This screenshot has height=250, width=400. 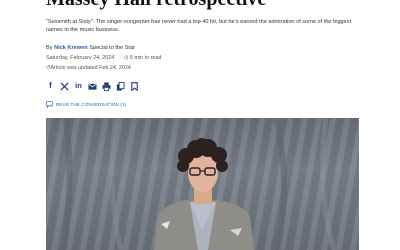 I want to click on updated-note: ↺Article was updated Feb 24, 2024, so click(x=88, y=68).